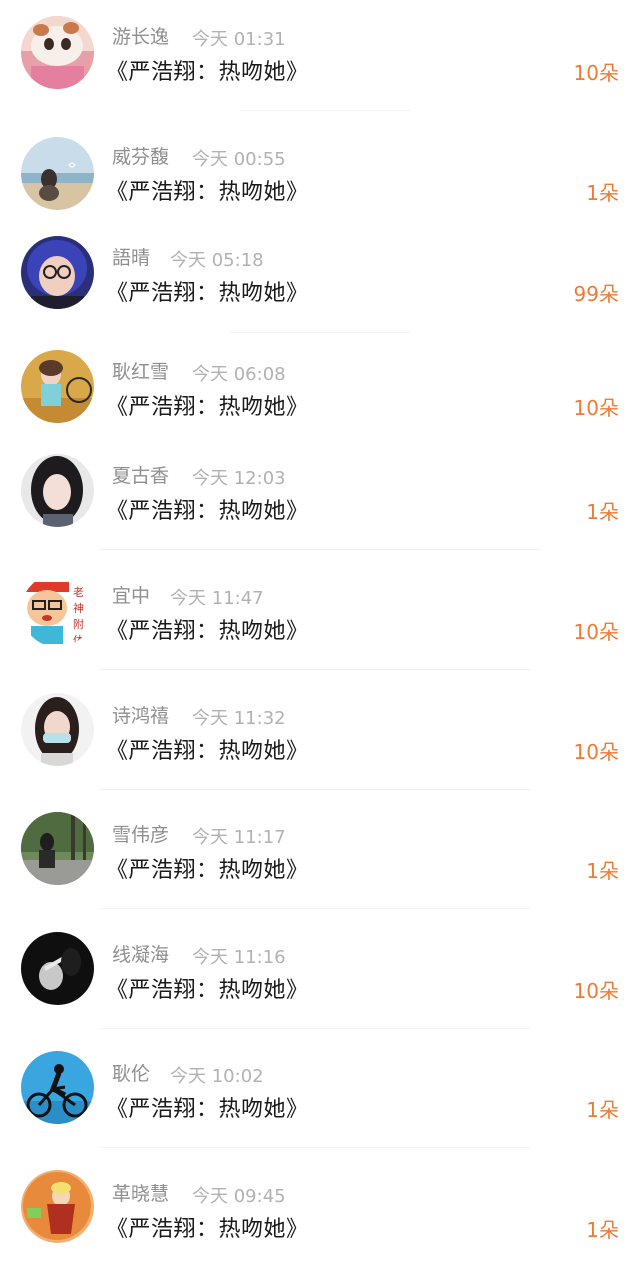  What do you see at coordinates (140, 714) in the screenshot?
I see `username: 诗鸿禧` at bounding box center [140, 714].